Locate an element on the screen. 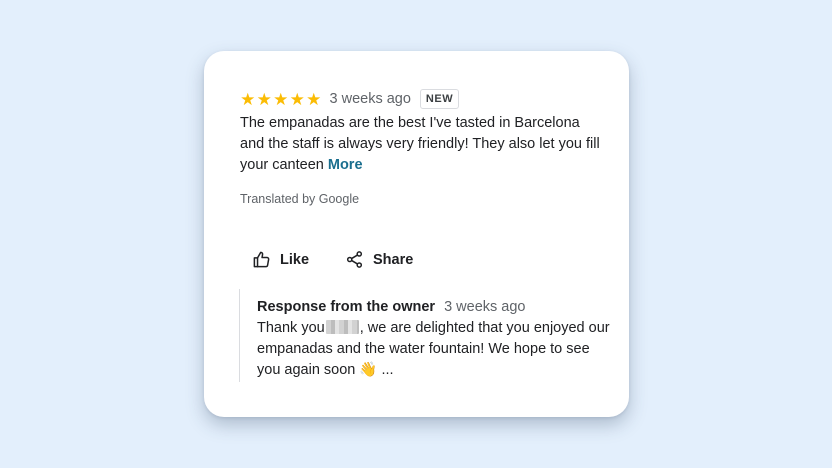 The height and width of the screenshot is (468, 832). owner-response-date: 3 weeks ago is located at coordinates (485, 307).